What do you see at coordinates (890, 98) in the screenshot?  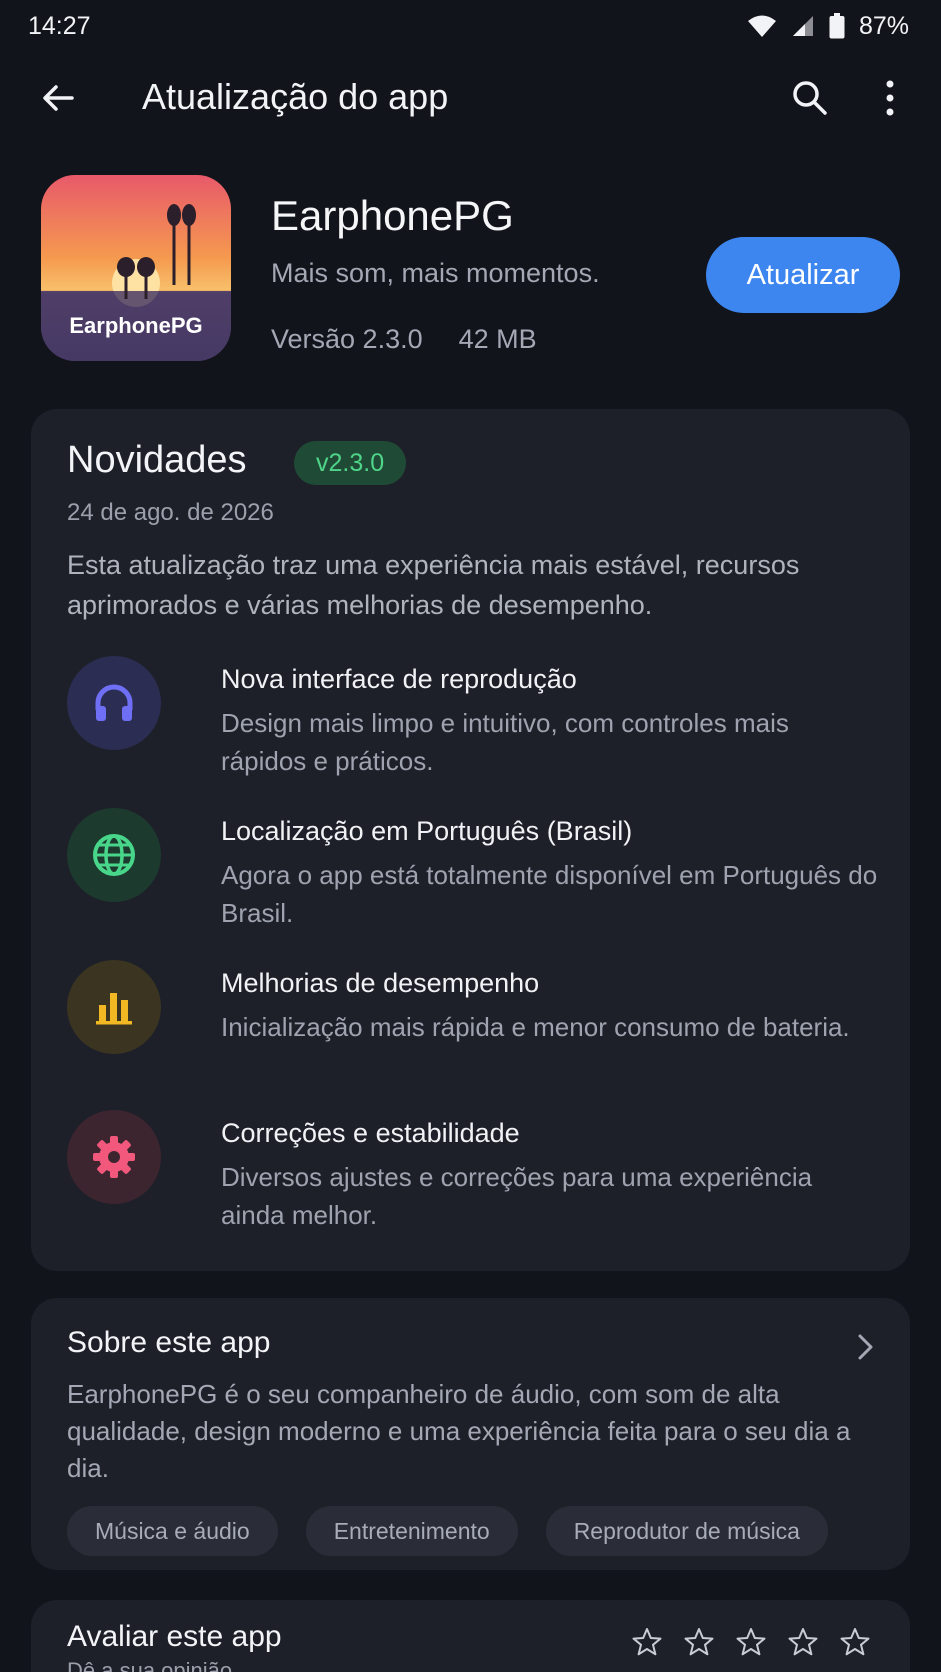 I see `more-options-icon` at bounding box center [890, 98].